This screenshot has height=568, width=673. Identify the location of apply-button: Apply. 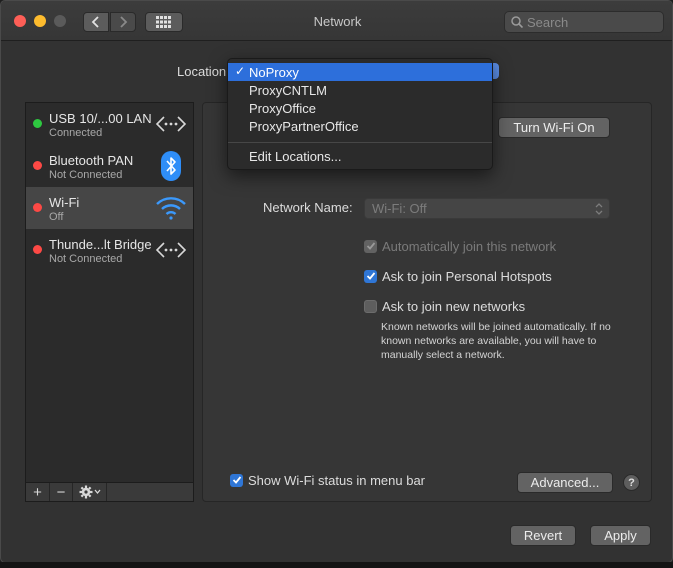
(620, 535).